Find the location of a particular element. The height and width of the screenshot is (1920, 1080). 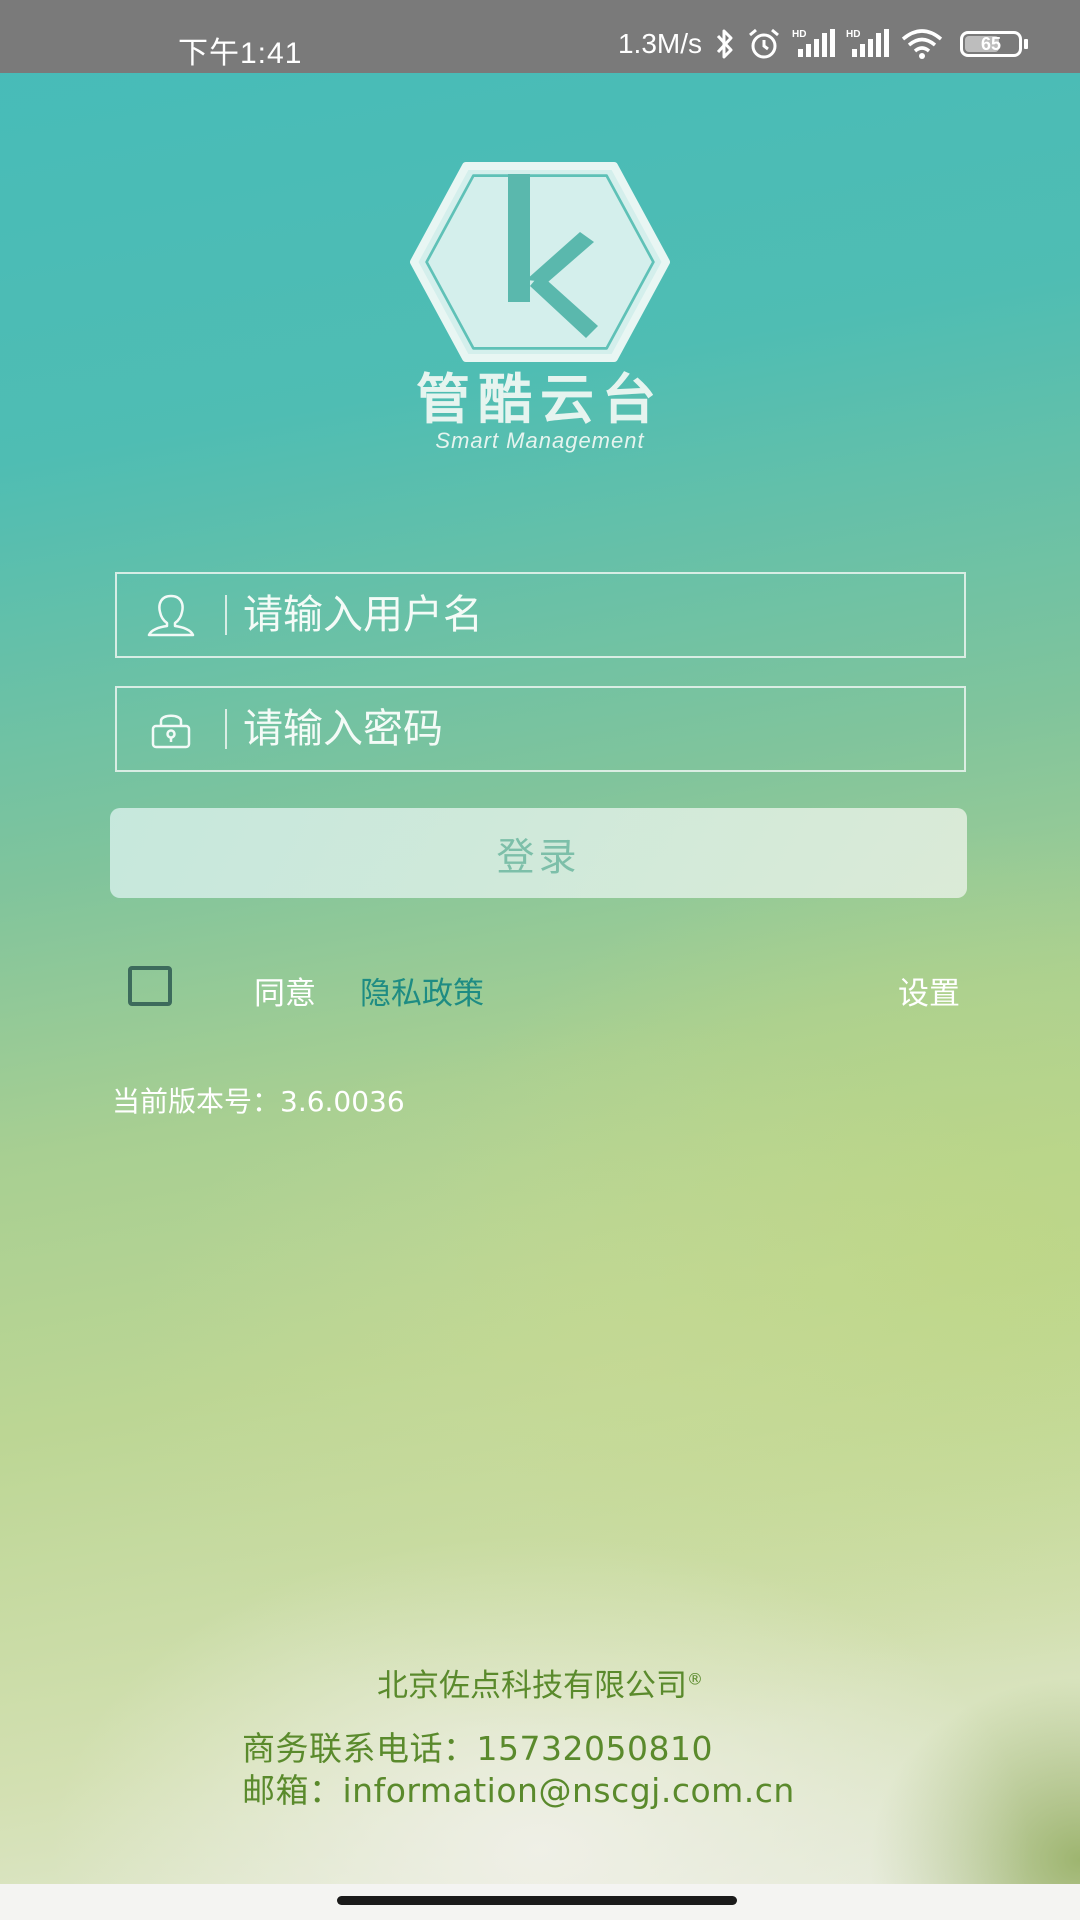

navigation-bar is located at coordinates (540, 1902).